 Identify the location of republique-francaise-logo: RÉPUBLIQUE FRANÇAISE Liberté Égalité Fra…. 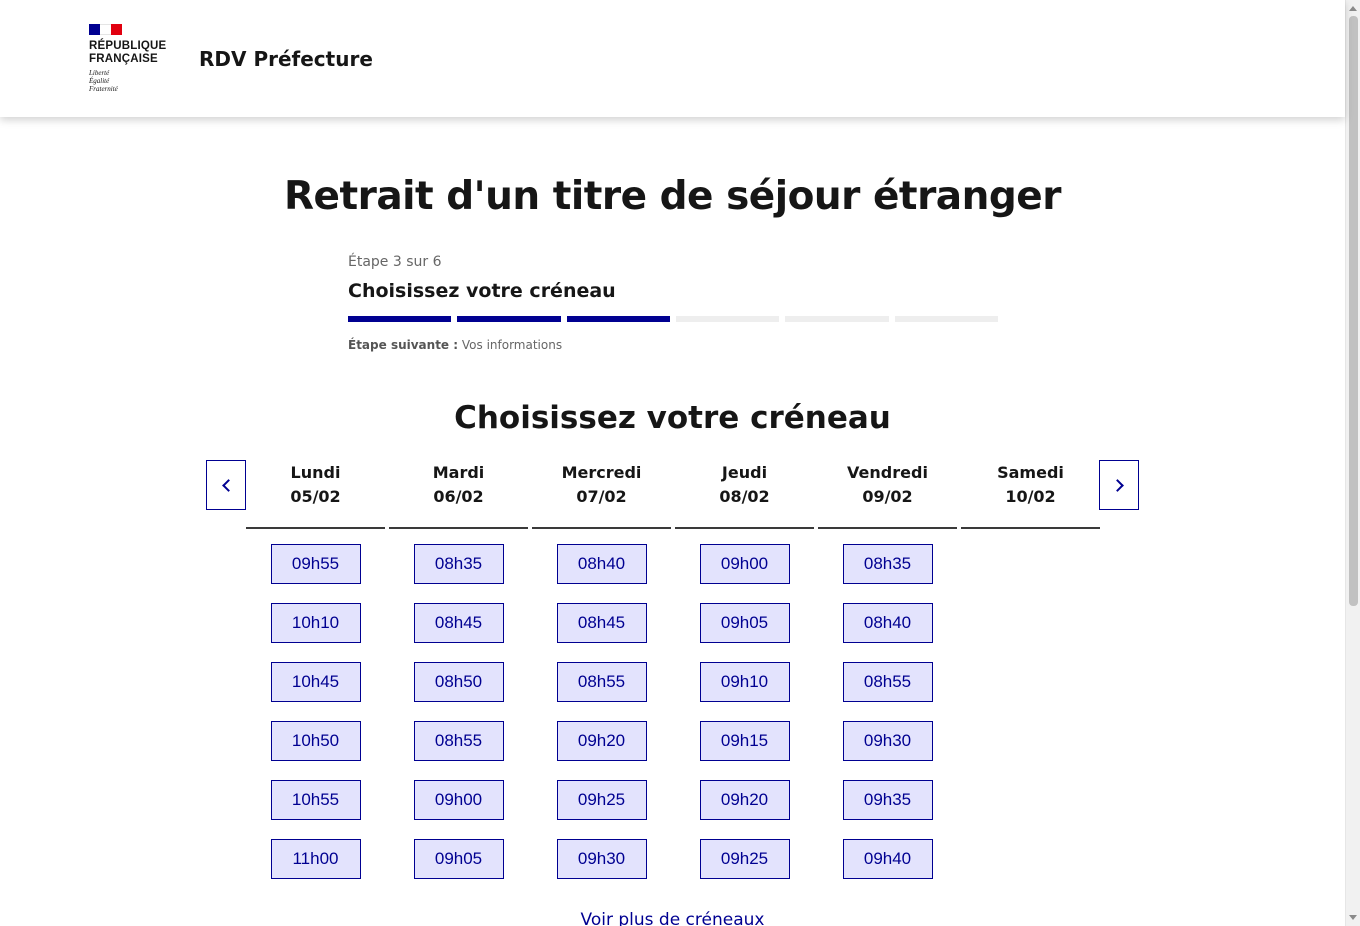
(134, 58).